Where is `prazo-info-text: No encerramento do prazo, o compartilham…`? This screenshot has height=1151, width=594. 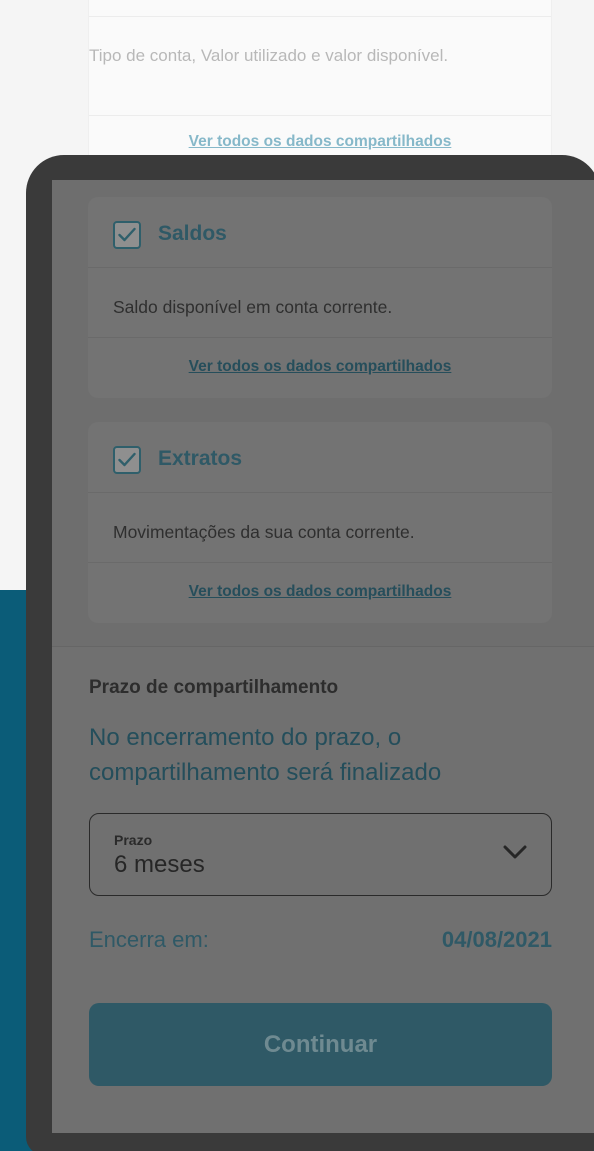 prazo-info-text: No encerramento do prazo, o compartilham… is located at coordinates (265, 755).